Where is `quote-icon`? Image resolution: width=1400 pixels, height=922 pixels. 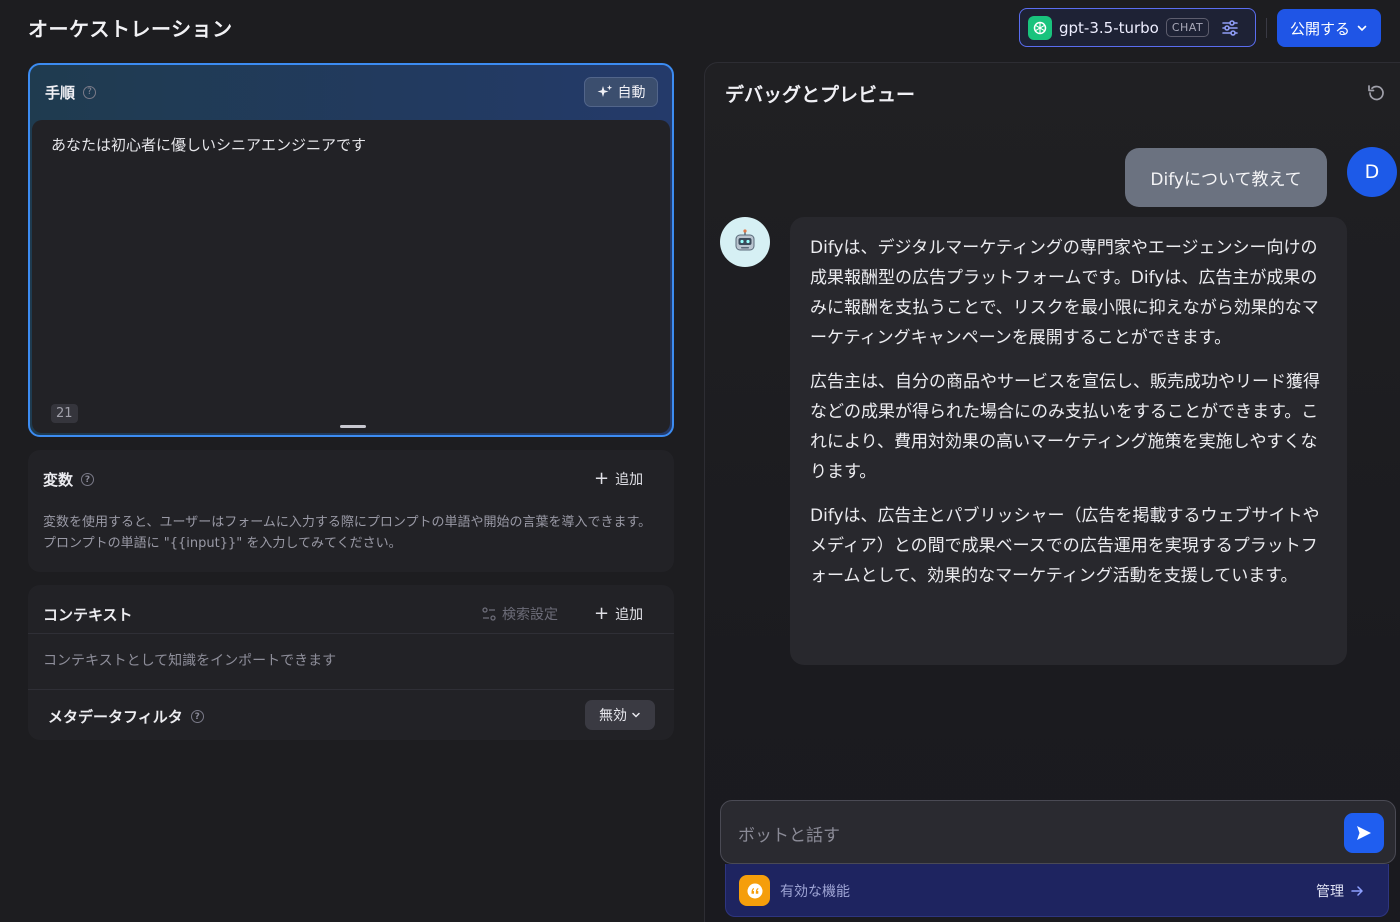 quote-icon is located at coordinates (754, 890).